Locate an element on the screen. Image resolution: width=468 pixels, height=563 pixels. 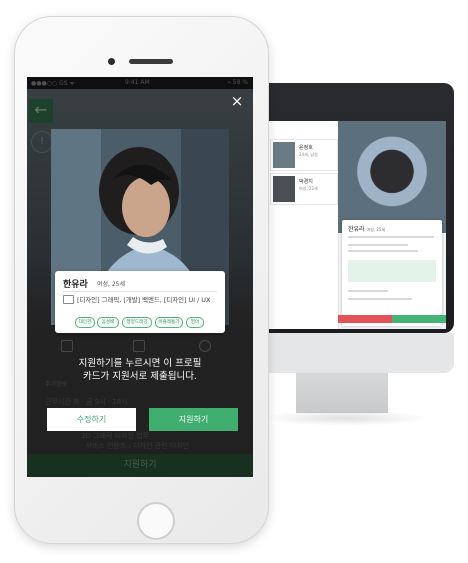
skill-tag: 영어 is located at coordinates (195, 322).